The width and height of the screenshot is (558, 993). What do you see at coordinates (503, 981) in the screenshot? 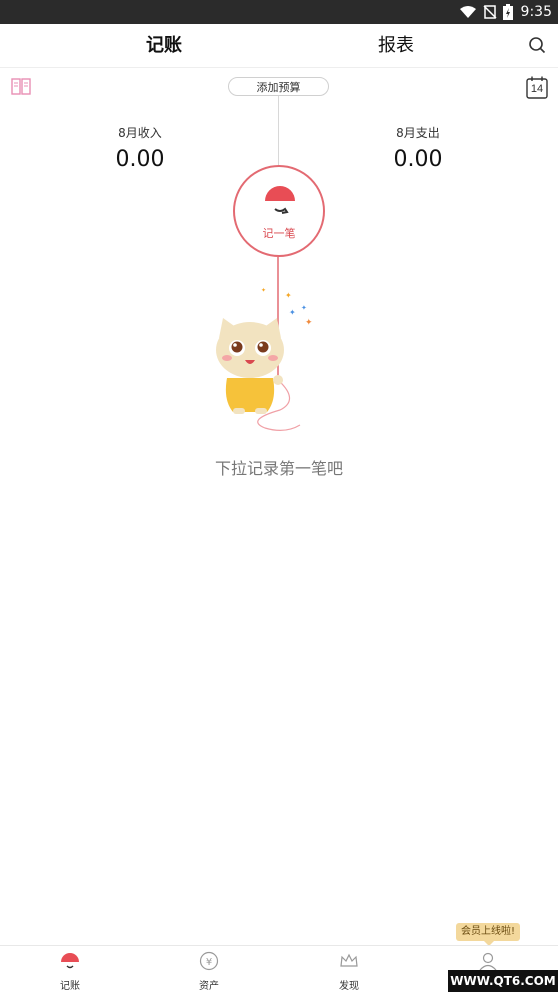
I see `watermark: WWW.QT6.COM` at bounding box center [503, 981].